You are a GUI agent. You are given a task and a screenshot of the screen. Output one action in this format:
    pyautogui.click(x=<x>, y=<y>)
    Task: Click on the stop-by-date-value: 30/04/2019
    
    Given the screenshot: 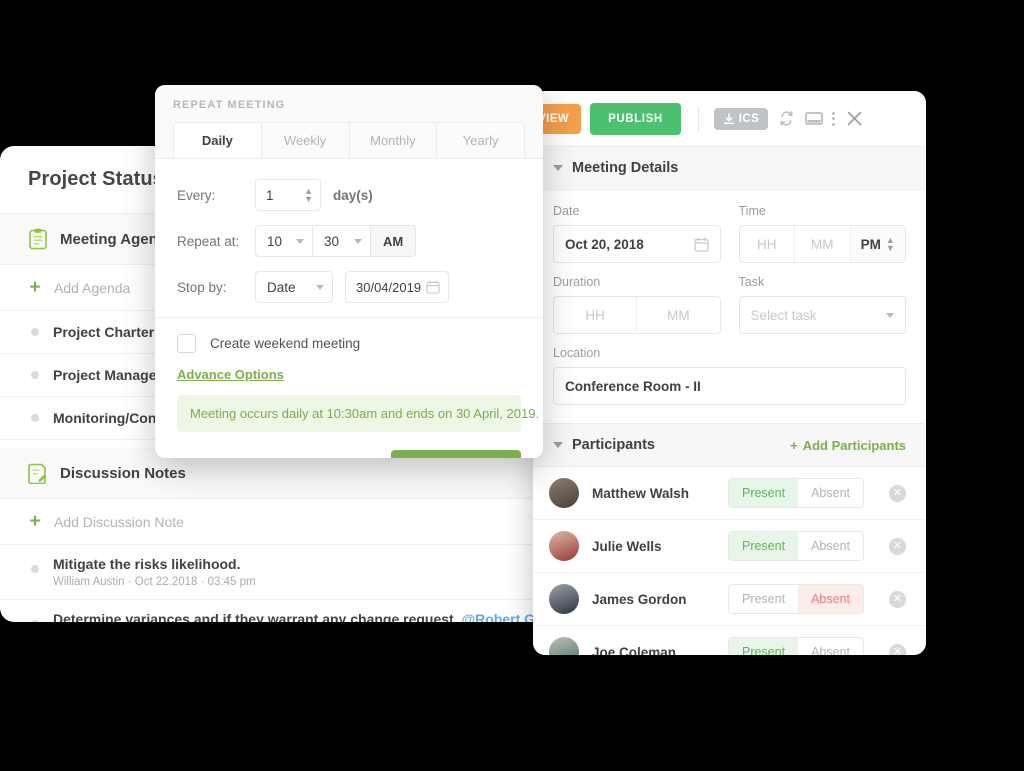 What is the action you would take?
    pyautogui.click(x=389, y=287)
    